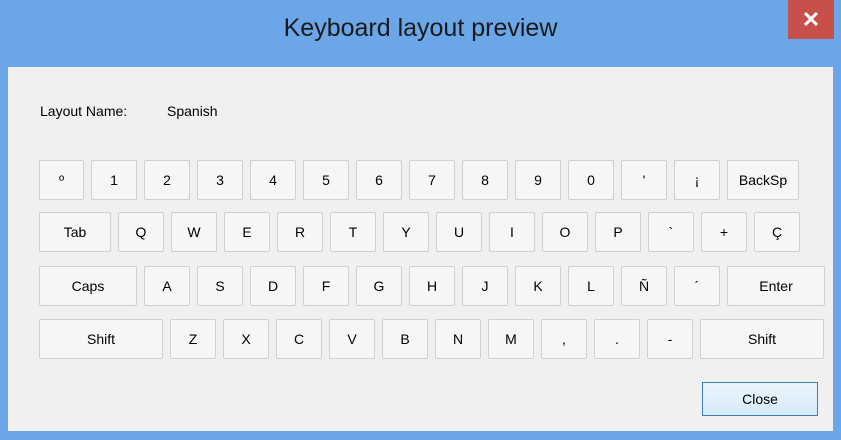 This screenshot has height=440, width=841. Describe the element at coordinates (776, 286) in the screenshot. I see `key: Enter` at that location.